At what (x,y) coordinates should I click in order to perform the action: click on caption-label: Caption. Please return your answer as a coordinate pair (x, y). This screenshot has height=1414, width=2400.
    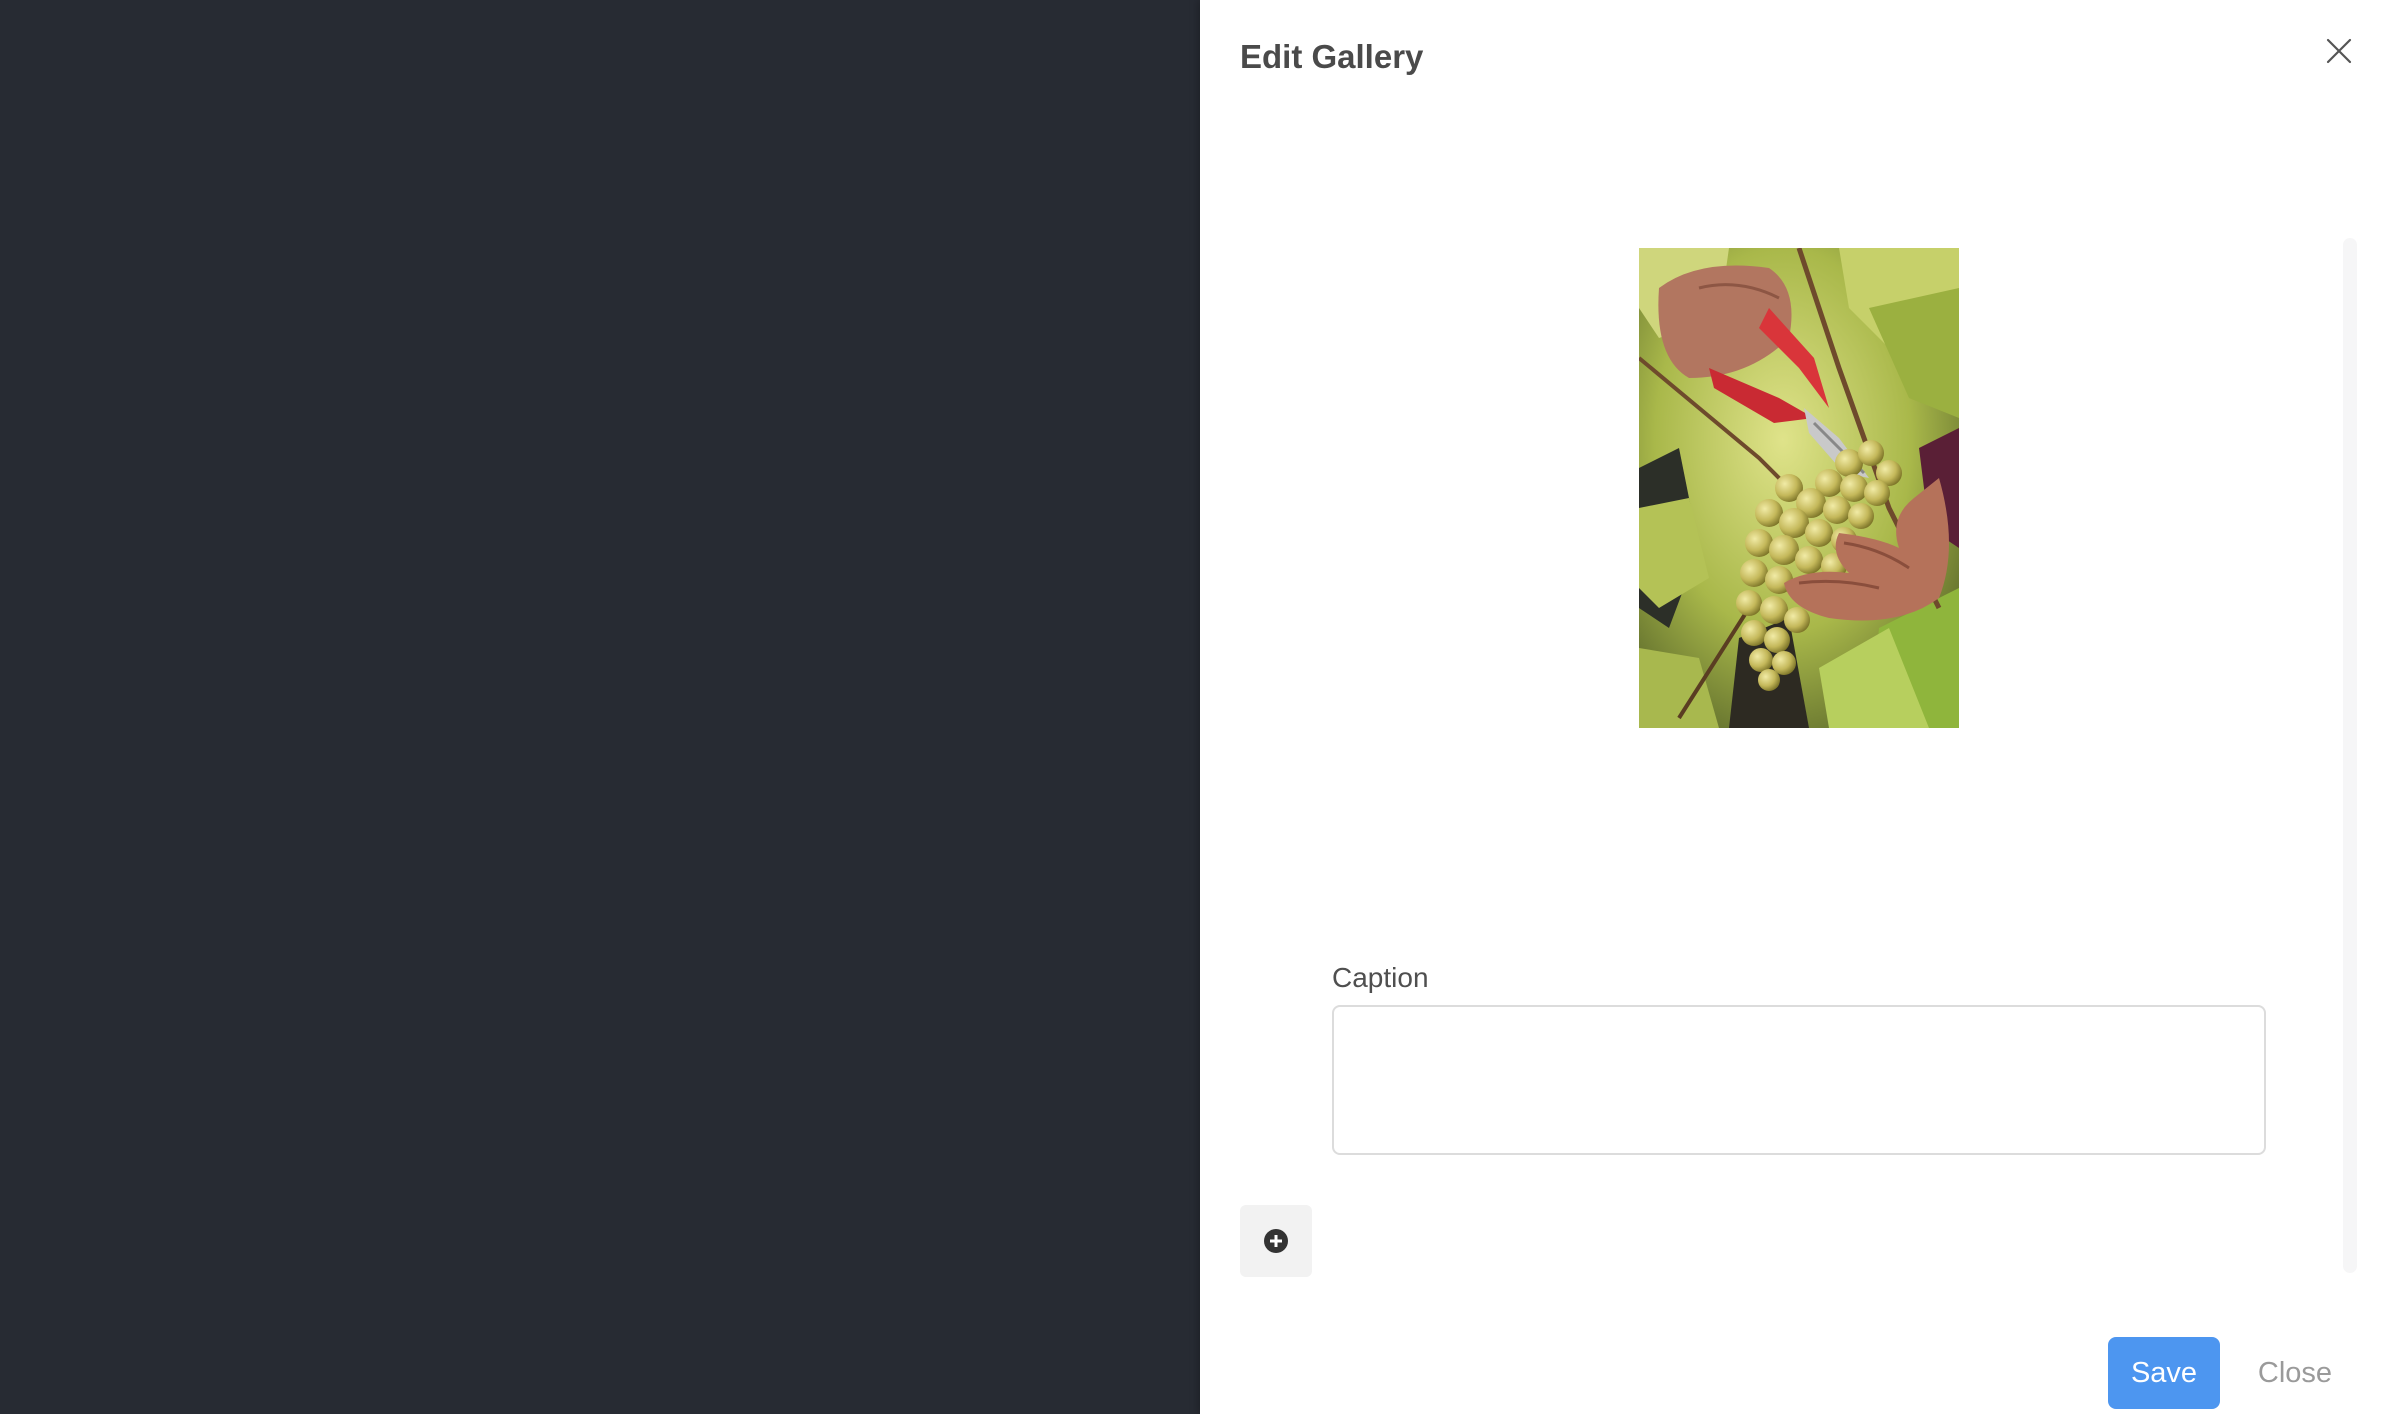
    Looking at the image, I should click on (1380, 977).